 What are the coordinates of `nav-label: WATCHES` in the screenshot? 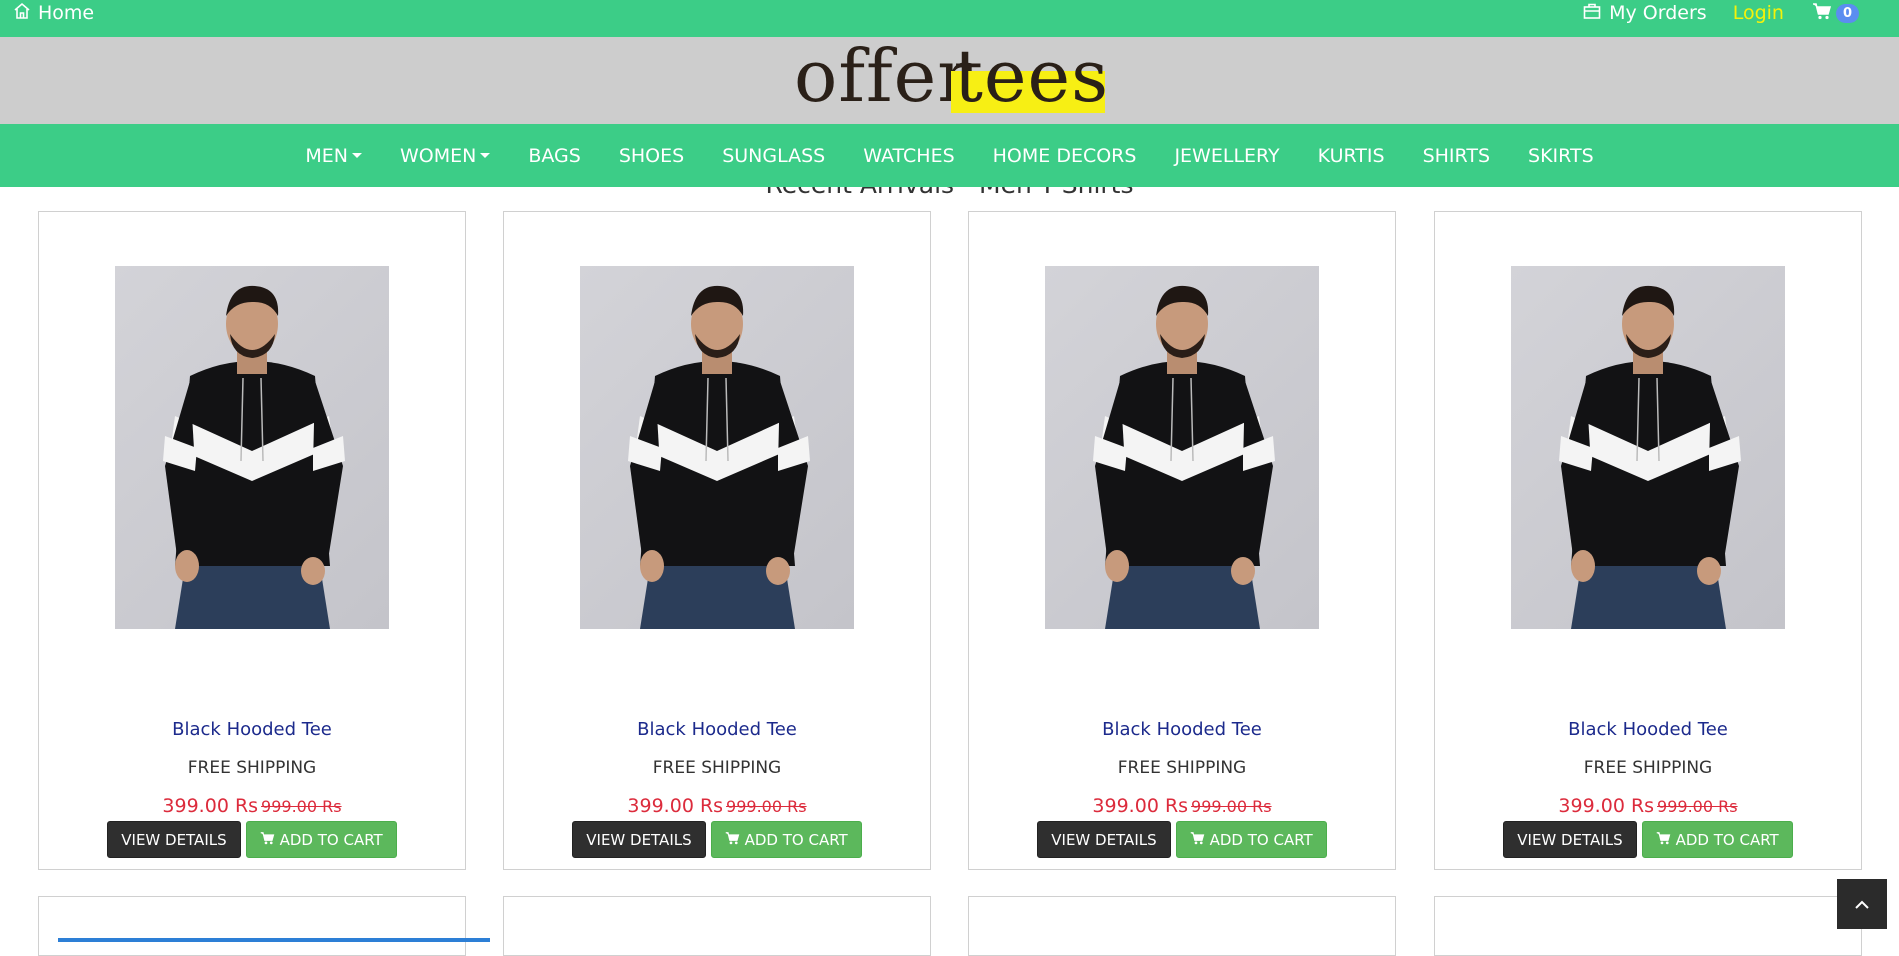 It's located at (909, 155).